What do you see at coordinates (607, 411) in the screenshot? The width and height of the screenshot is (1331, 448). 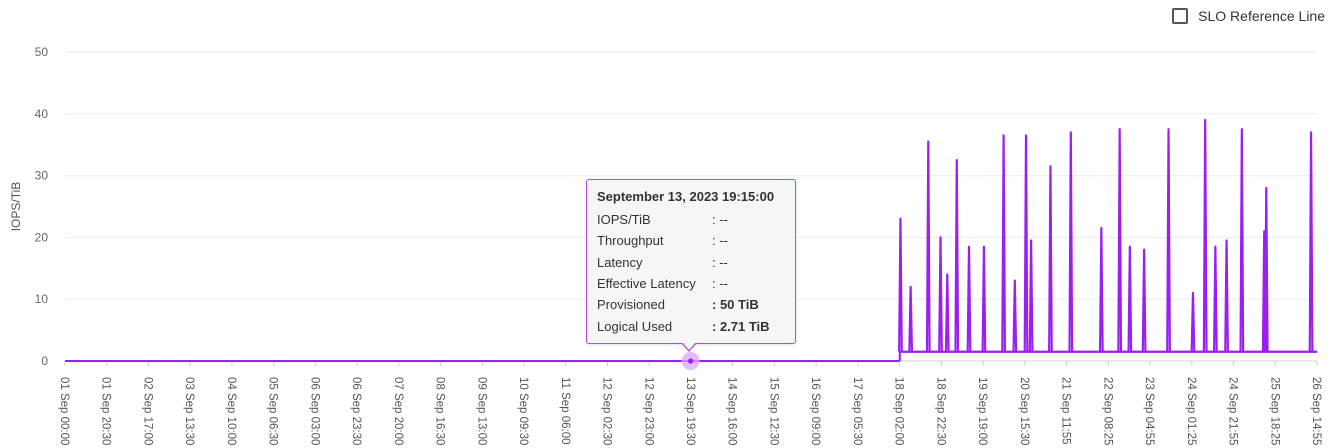 I see `x-tick-label: 12 Sep 02:30` at bounding box center [607, 411].